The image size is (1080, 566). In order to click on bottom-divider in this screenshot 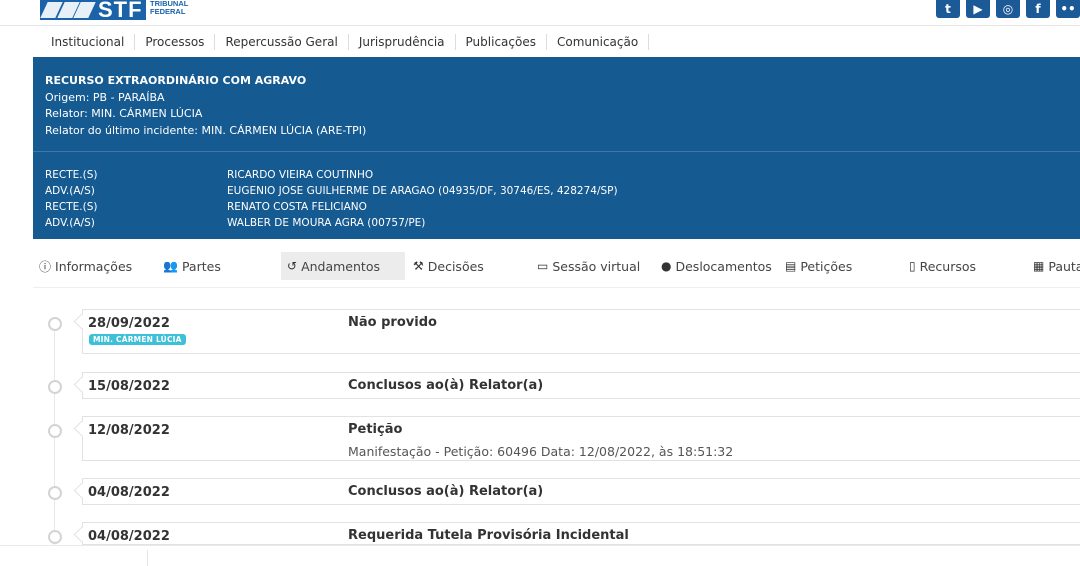, I will do `click(147, 558)`.